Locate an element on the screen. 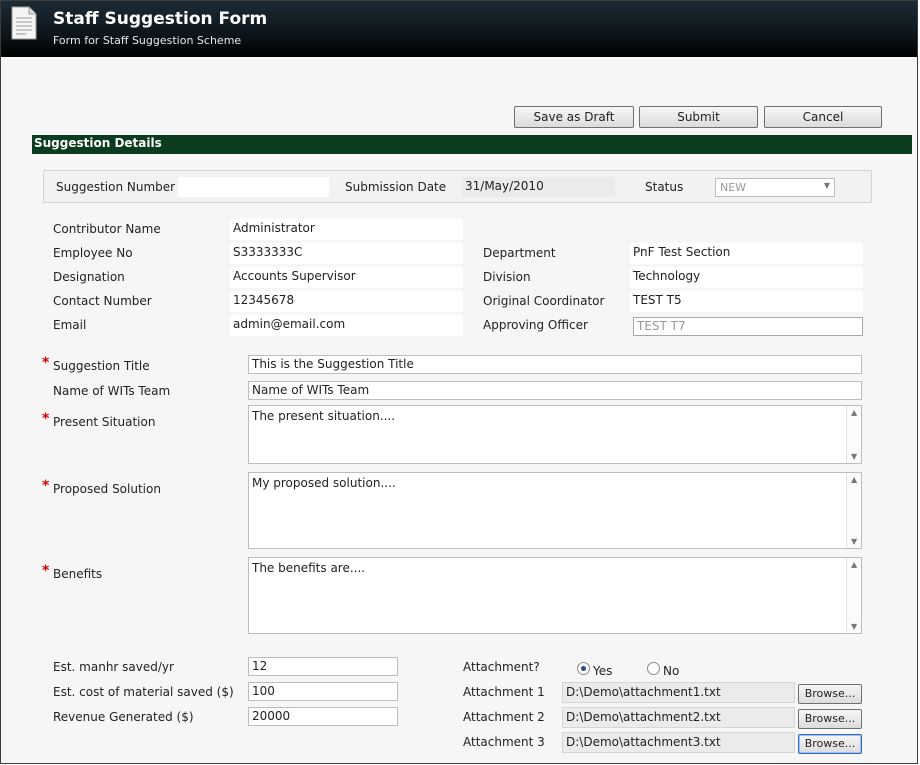 Image resolution: width=920 pixels, height=765 pixels. manhr-saved-input: 12 is located at coordinates (323, 666).